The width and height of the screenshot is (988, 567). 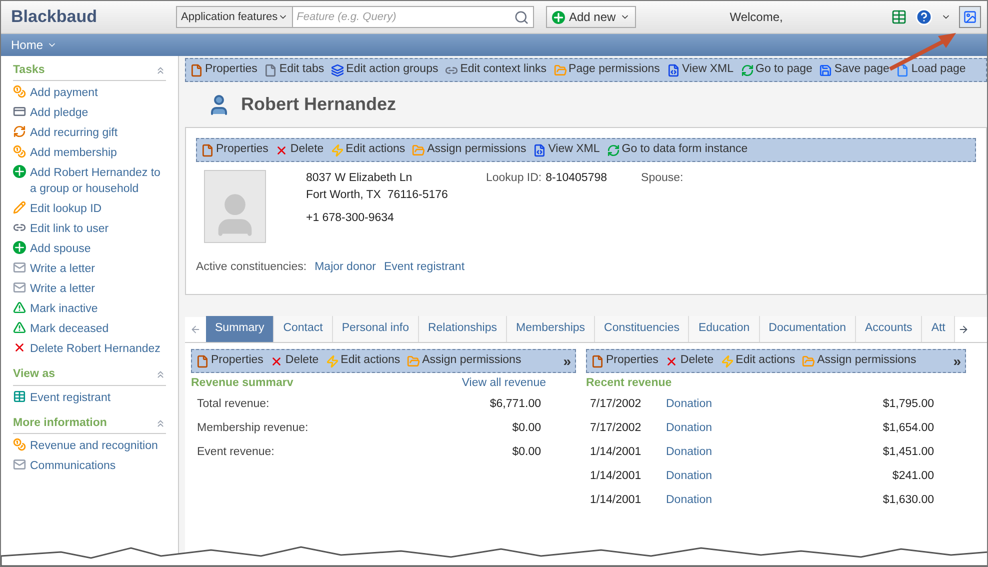 I want to click on home-menu: Home, so click(x=34, y=45).